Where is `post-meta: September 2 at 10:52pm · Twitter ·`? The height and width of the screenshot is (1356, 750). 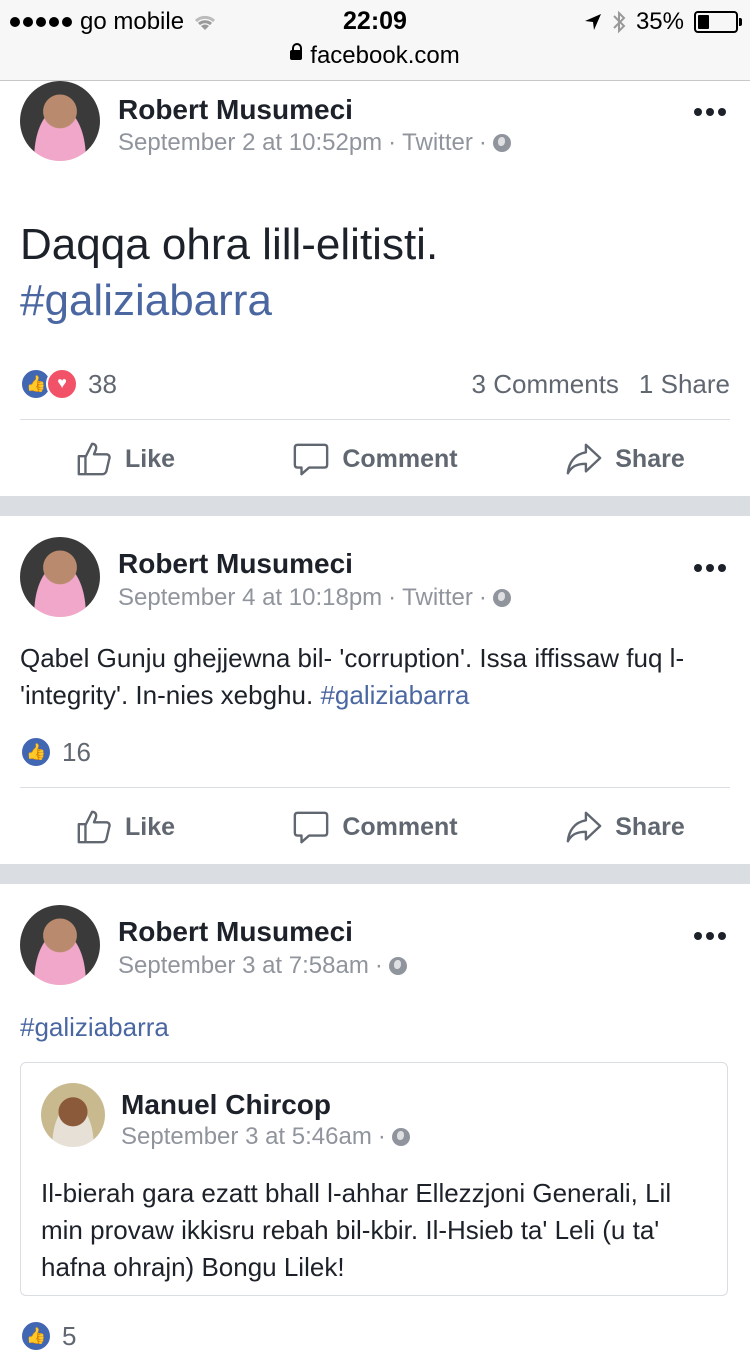
post-meta: September 2 at 10:52pm · Twitter · is located at coordinates (314, 143).